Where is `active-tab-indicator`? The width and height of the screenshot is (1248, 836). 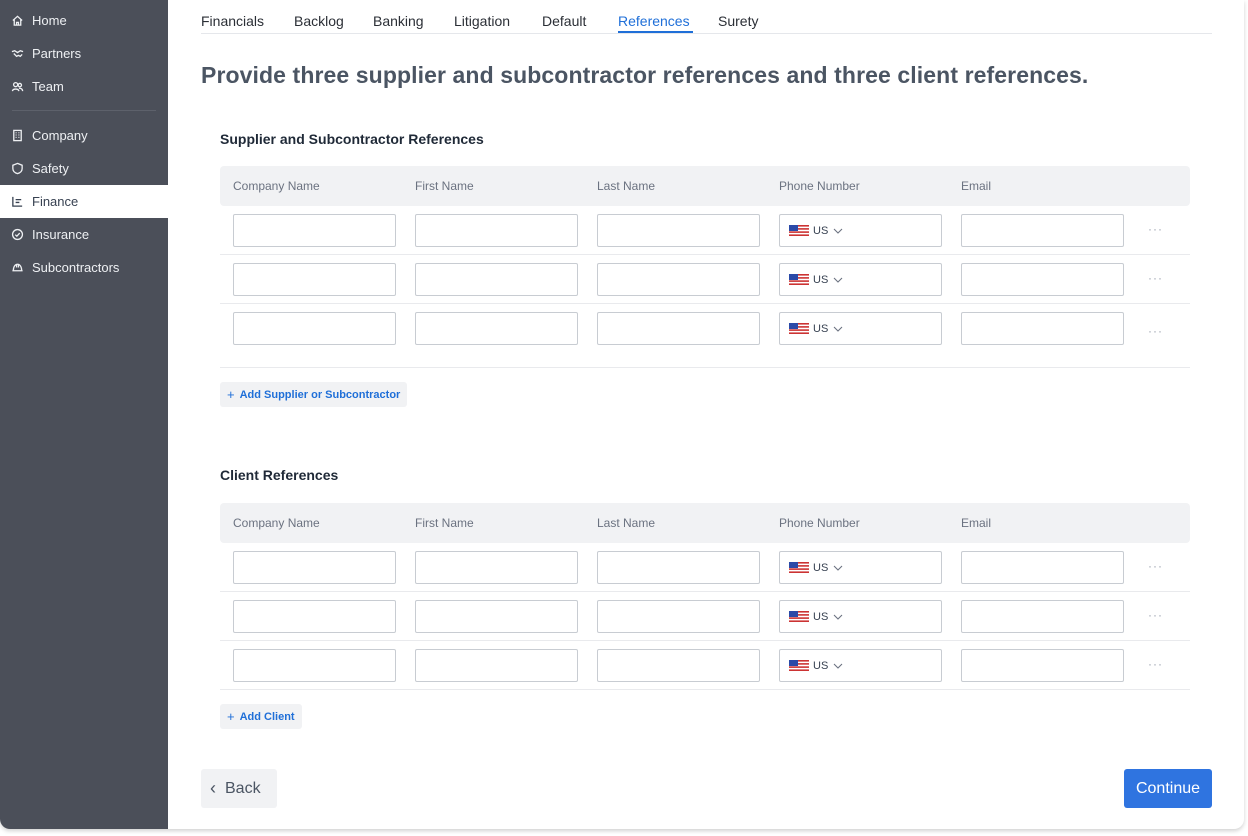 active-tab-indicator is located at coordinates (655, 32).